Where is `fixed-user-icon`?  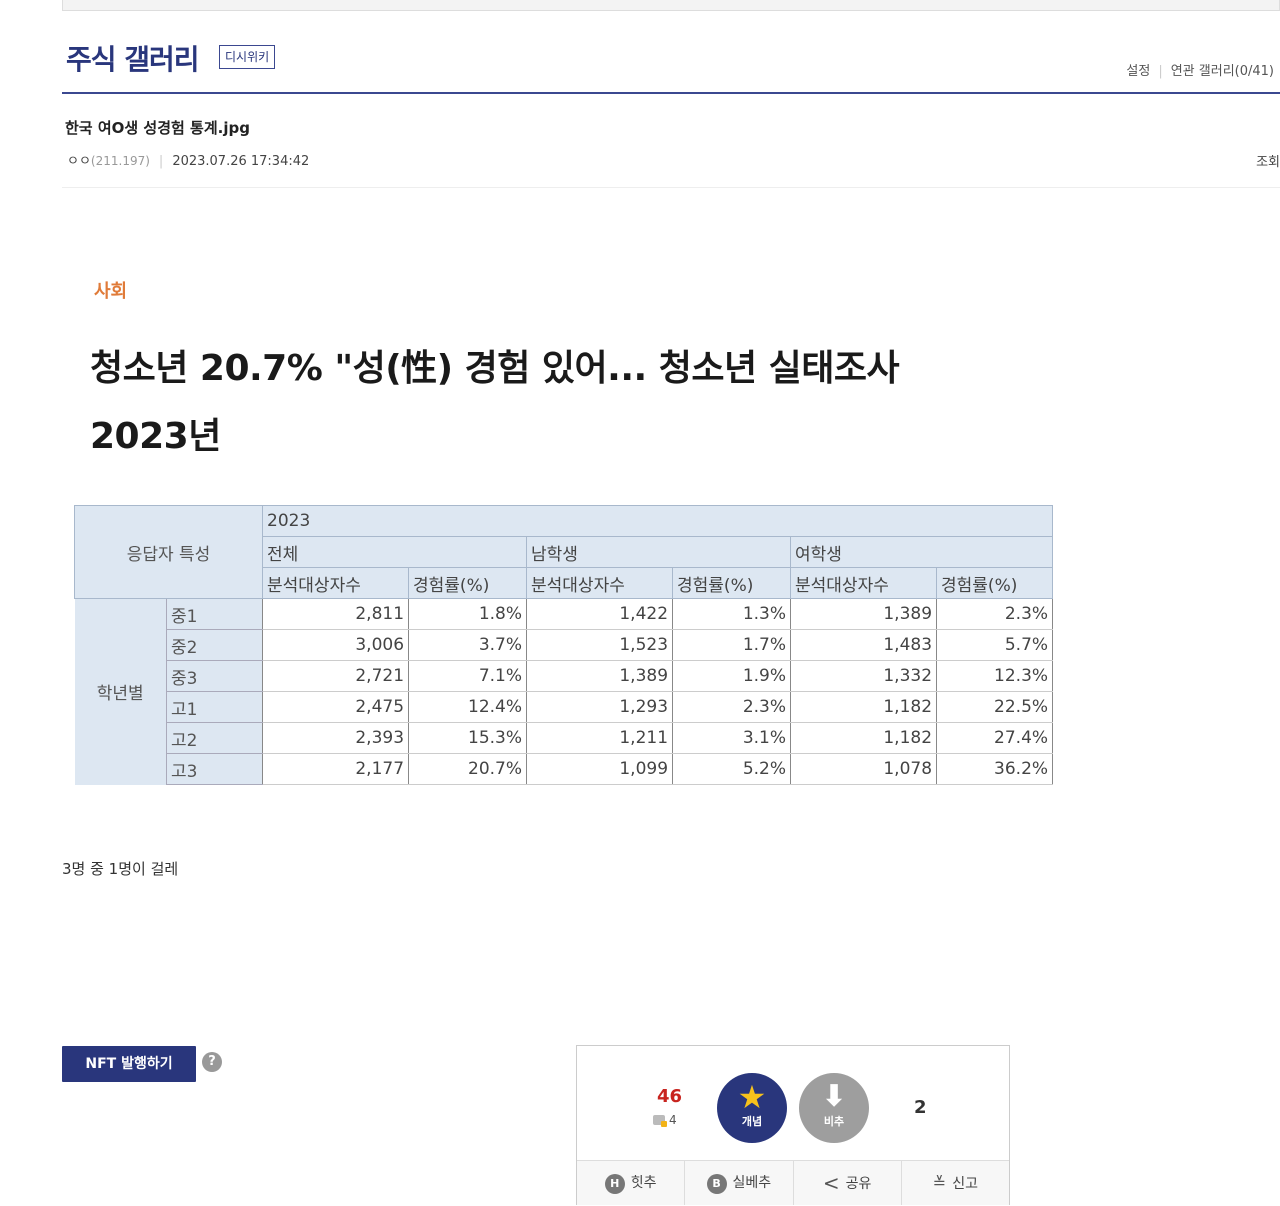
fixed-user-icon is located at coordinates (660, 1121).